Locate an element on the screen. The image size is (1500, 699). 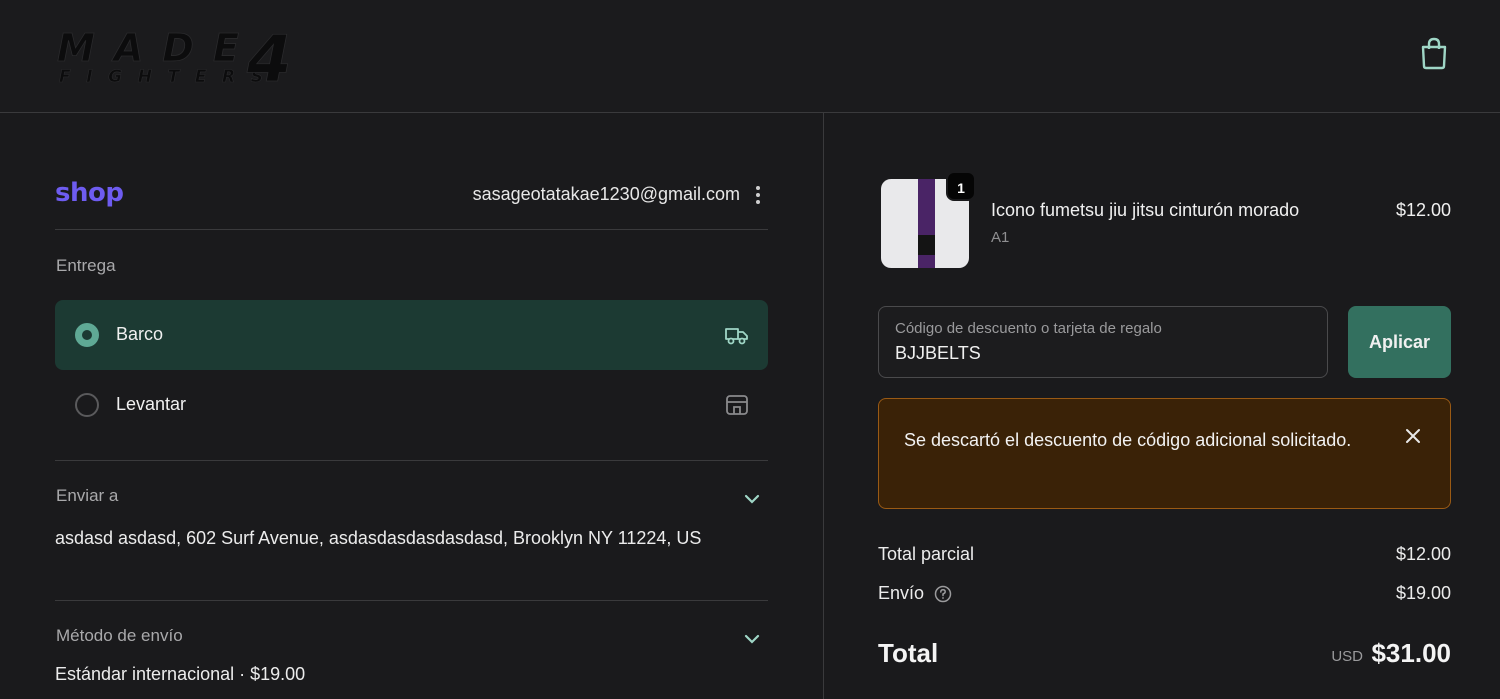
ship-to-label: Enviar a is located at coordinates (87, 495).